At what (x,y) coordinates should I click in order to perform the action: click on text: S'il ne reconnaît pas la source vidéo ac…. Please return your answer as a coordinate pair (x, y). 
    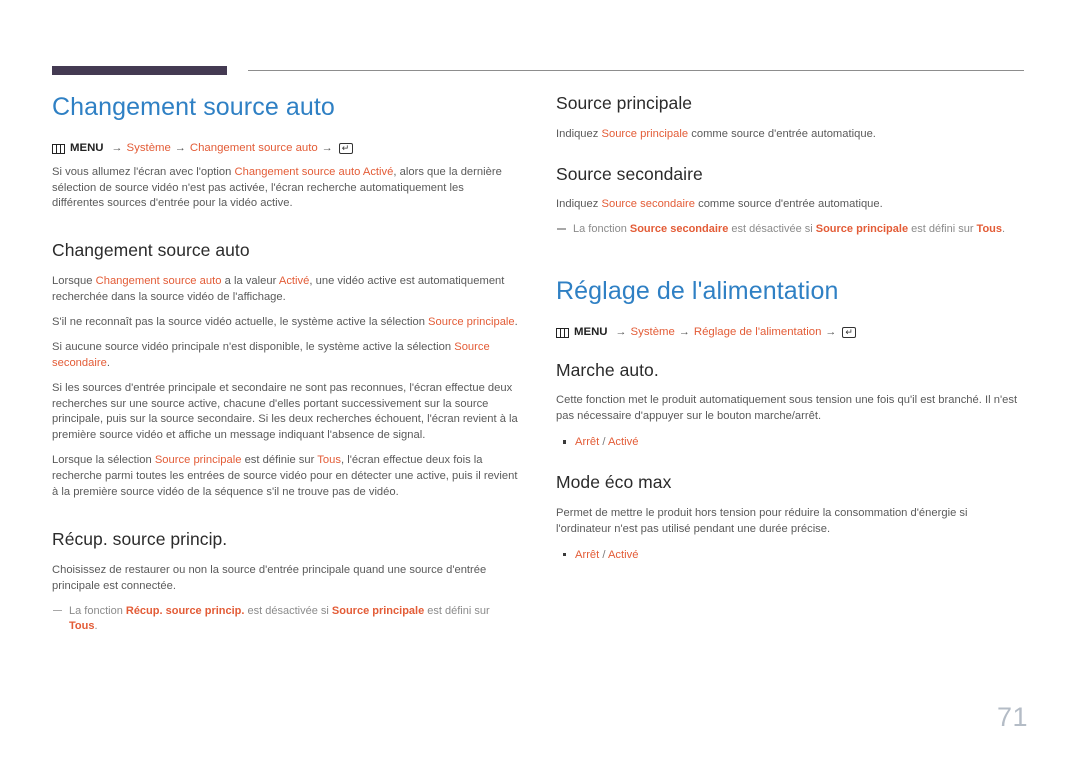
    Looking at the image, I should click on (240, 321).